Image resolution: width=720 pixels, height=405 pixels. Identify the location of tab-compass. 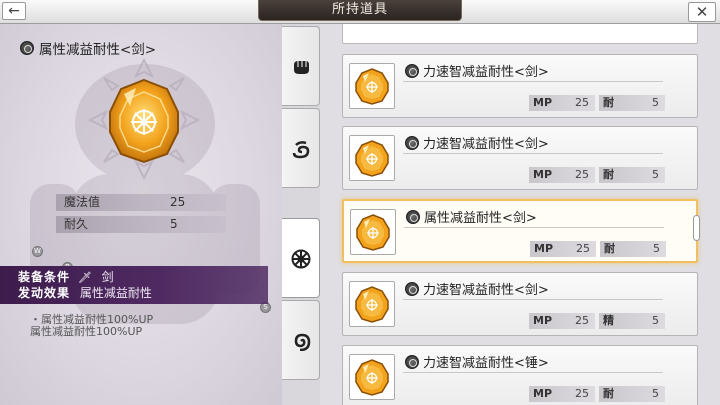
(301, 258).